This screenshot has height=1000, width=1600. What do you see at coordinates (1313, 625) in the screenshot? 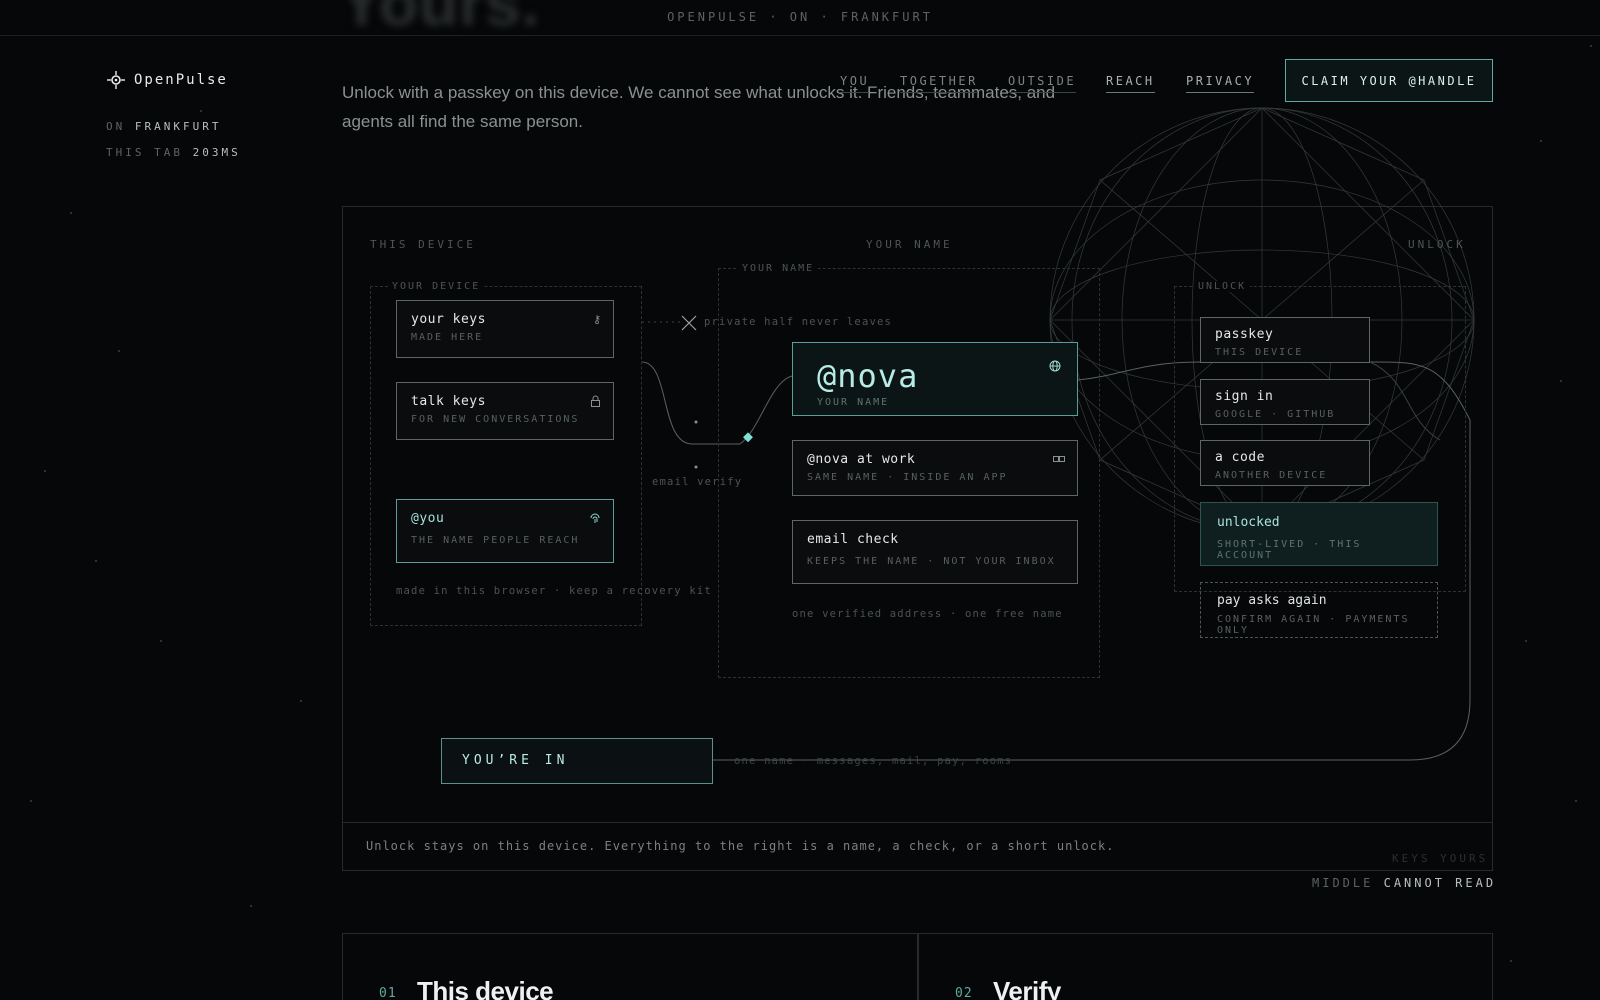
I see `card-subtitle: CONFIRM AGAIN · PAYMENTS ONLY` at bounding box center [1313, 625].